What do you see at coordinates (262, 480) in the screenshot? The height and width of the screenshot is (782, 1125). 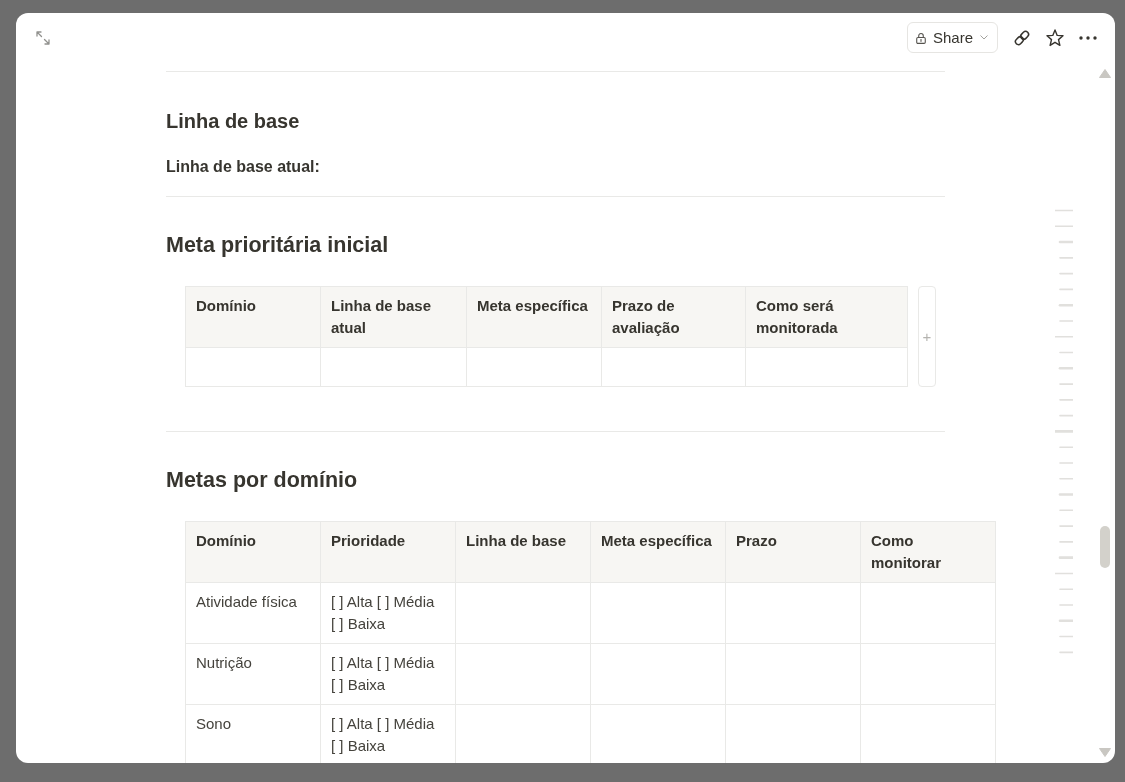 I see `section-heading: Metas por domínio` at bounding box center [262, 480].